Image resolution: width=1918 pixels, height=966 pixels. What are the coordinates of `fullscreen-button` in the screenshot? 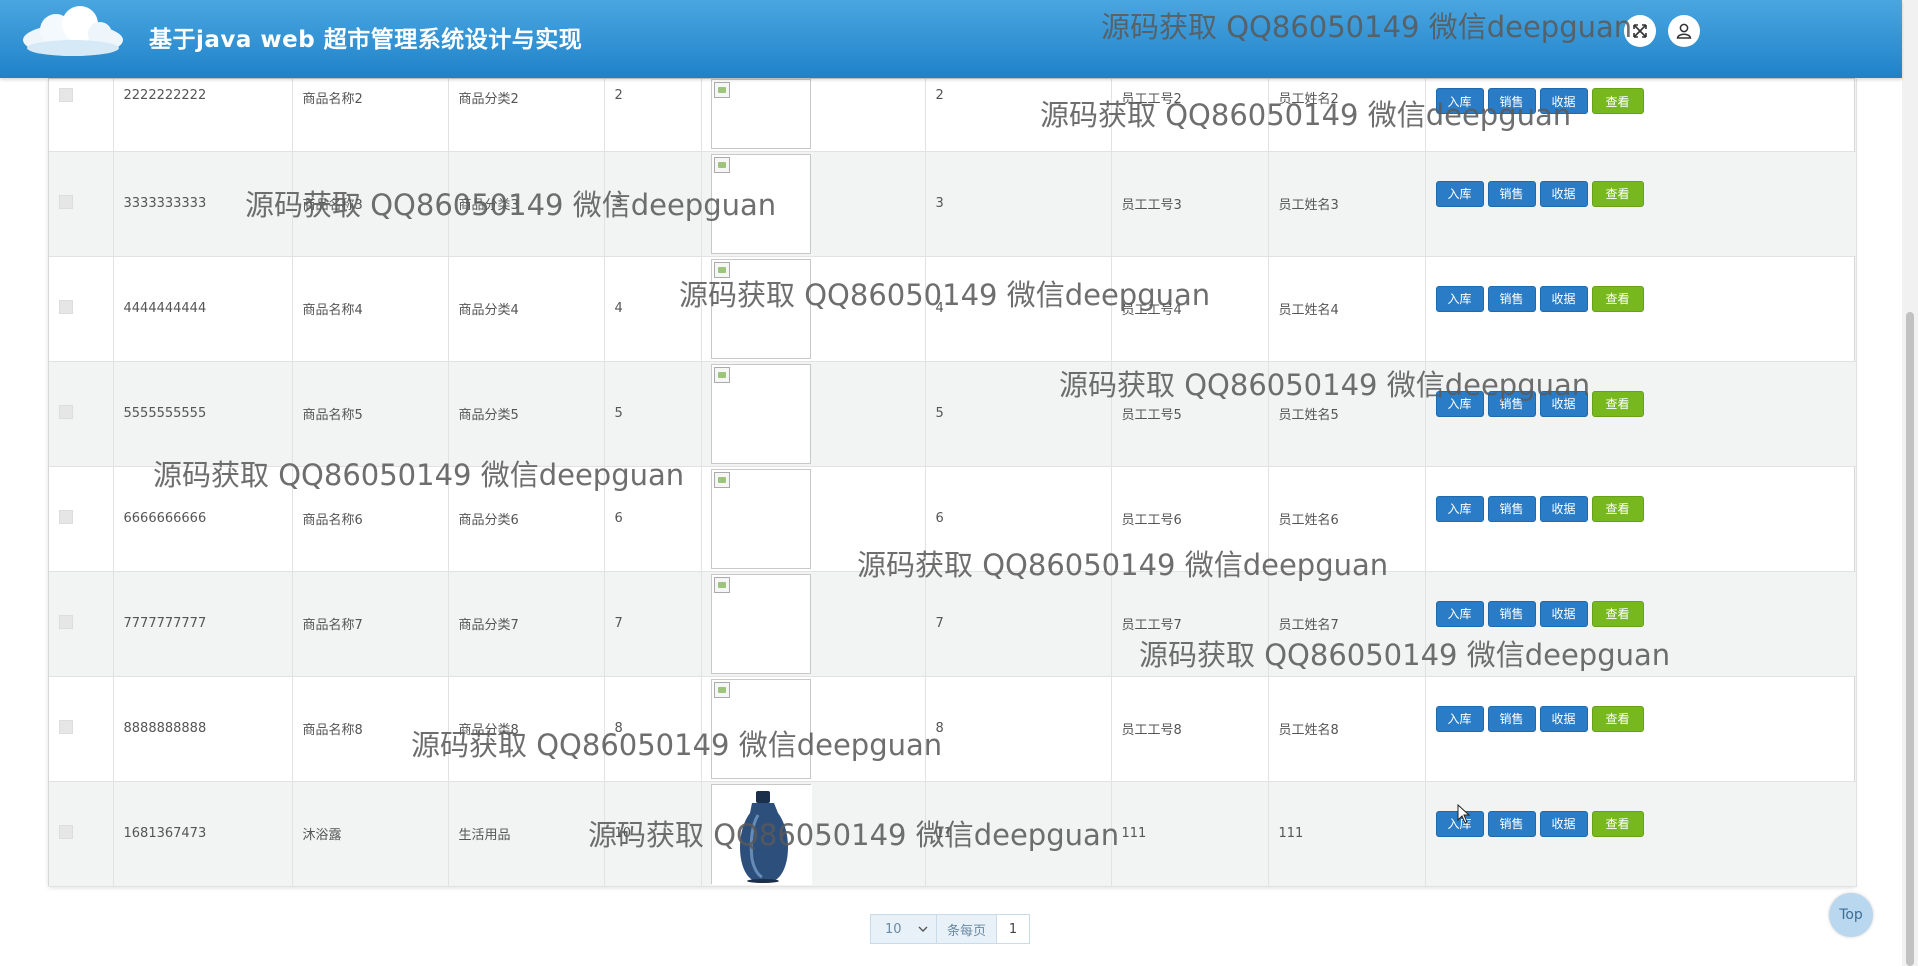 It's located at (1640, 31).